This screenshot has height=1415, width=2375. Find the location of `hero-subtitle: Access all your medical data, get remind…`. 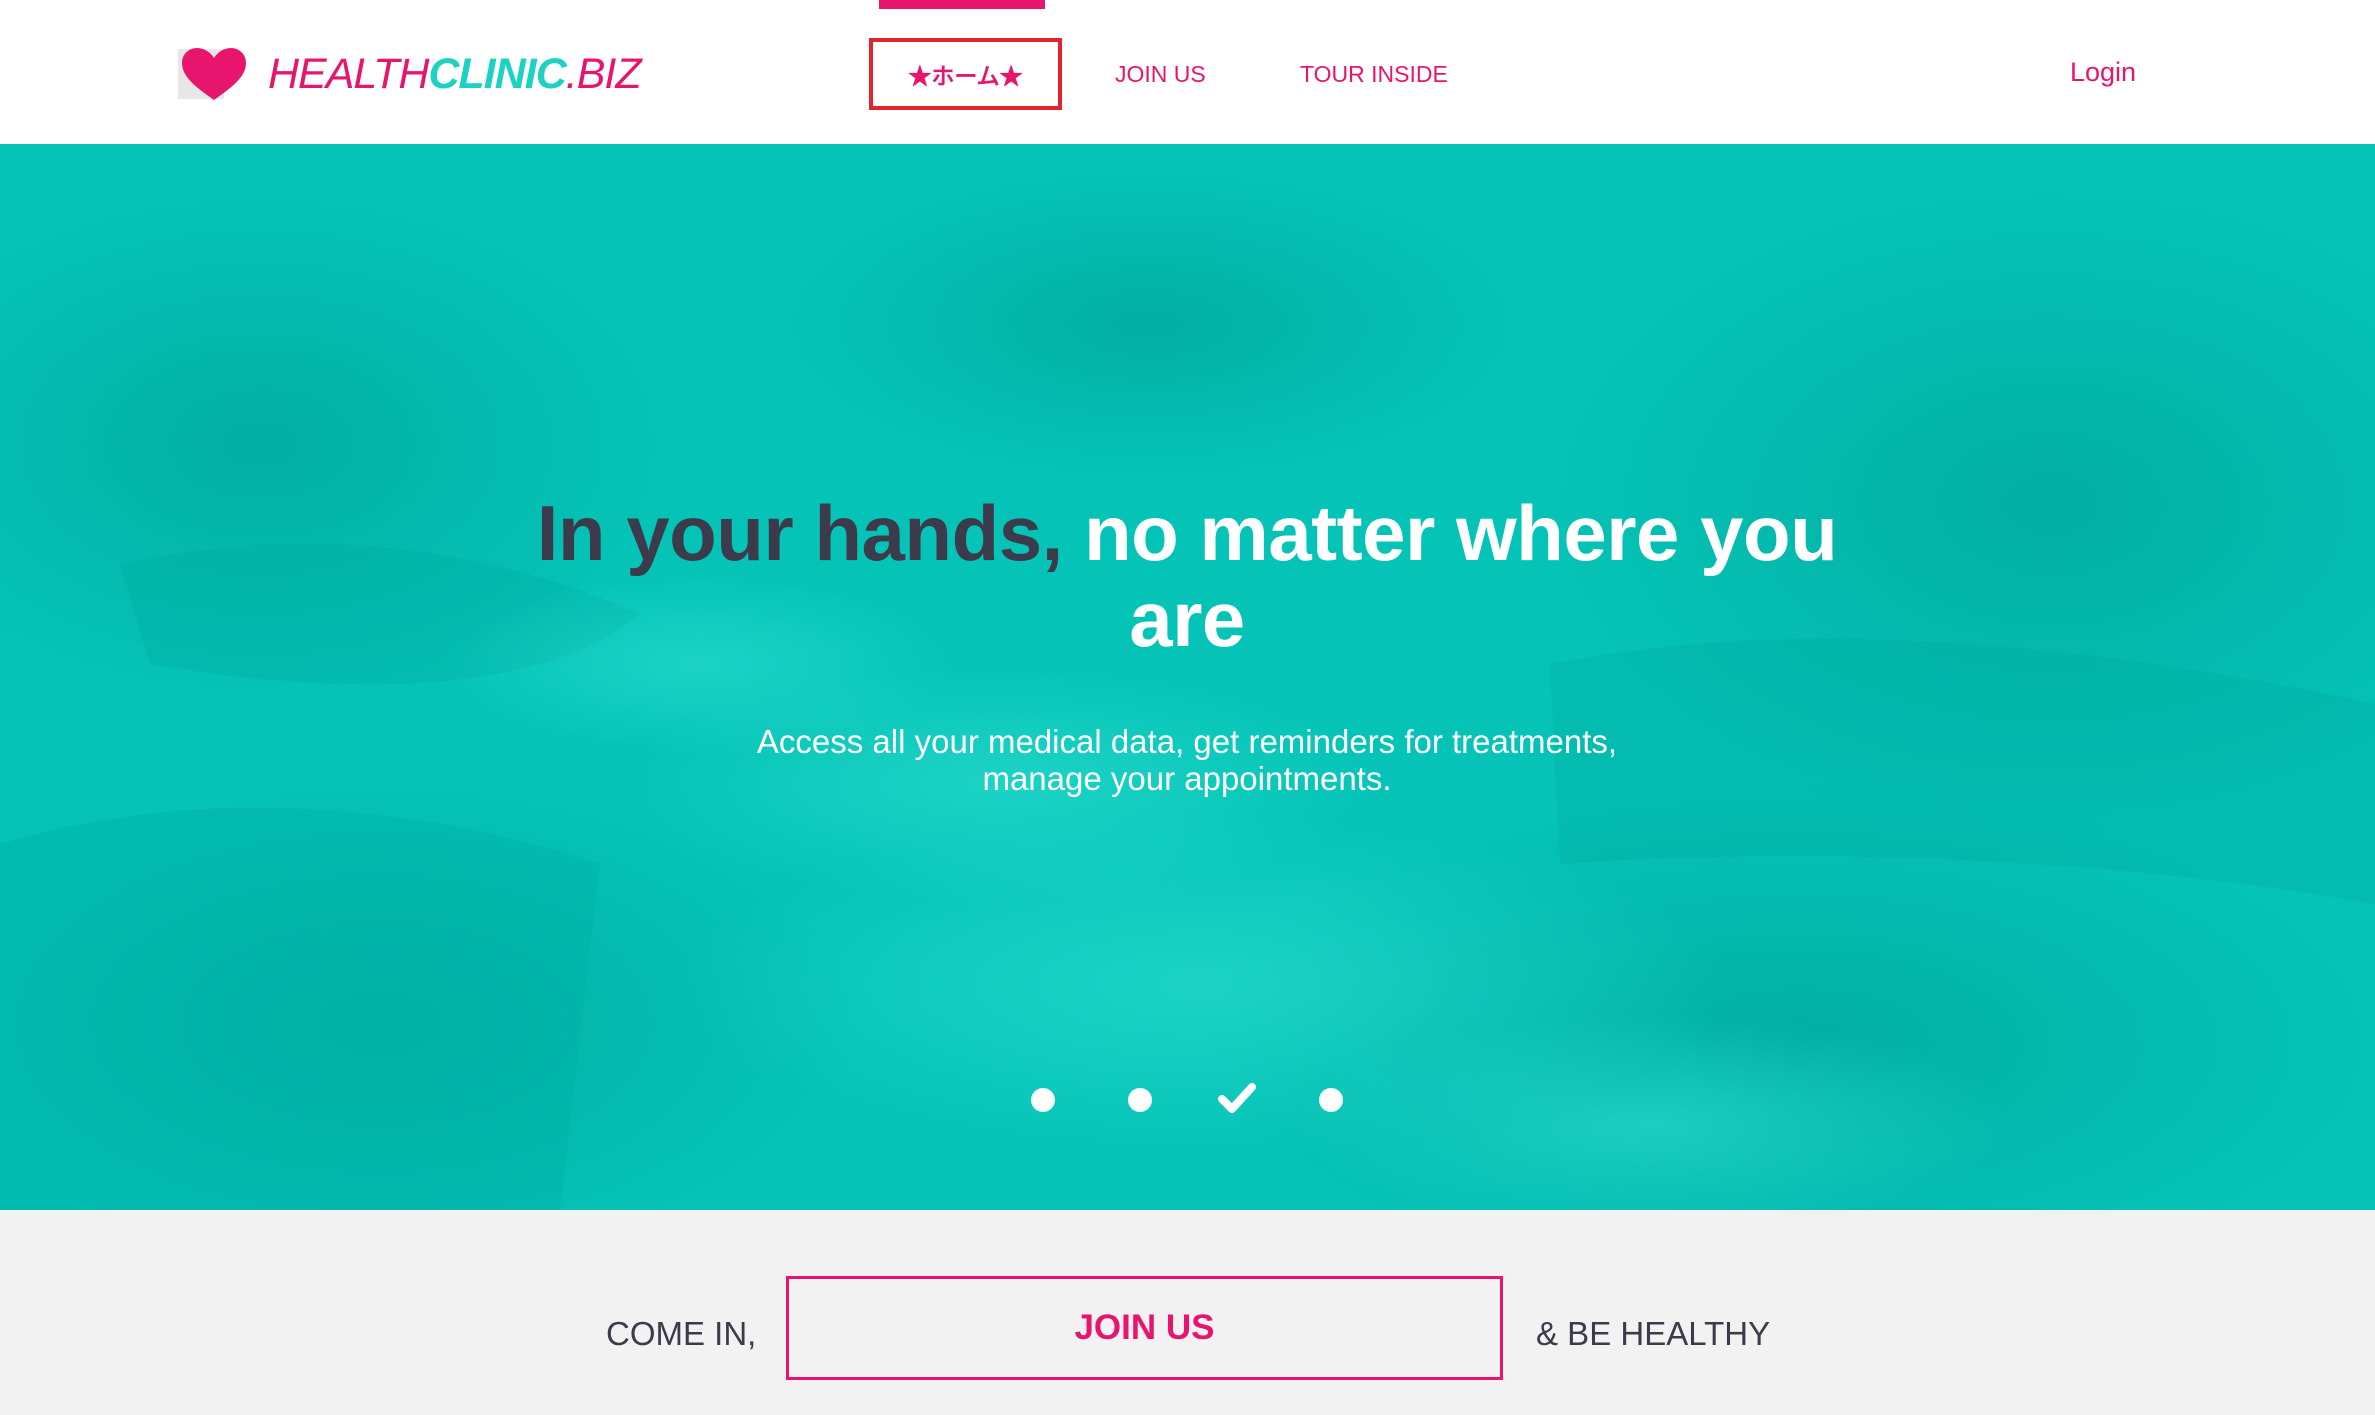

hero-subtitle: Access all your medical data, get remind… is located at coordinates (1187, 760).